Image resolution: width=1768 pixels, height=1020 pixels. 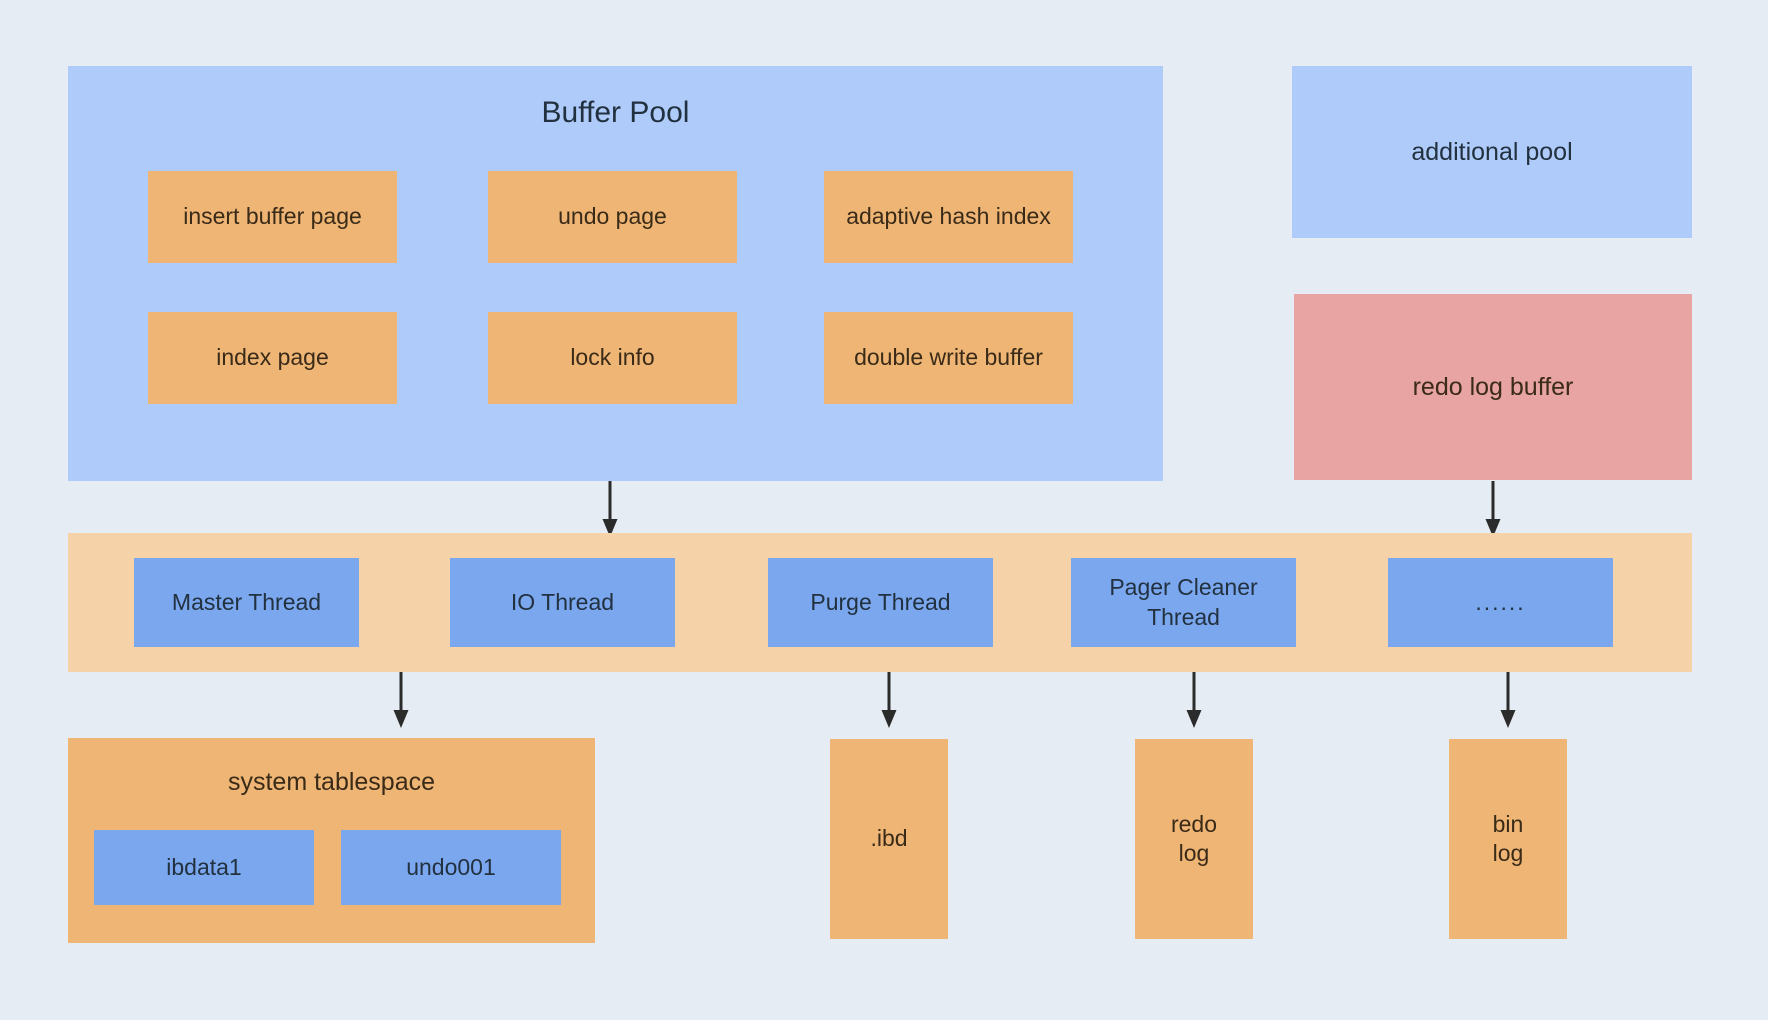 I want to click on additional-pool-box: additional pool, so click(x=1492, y=152).